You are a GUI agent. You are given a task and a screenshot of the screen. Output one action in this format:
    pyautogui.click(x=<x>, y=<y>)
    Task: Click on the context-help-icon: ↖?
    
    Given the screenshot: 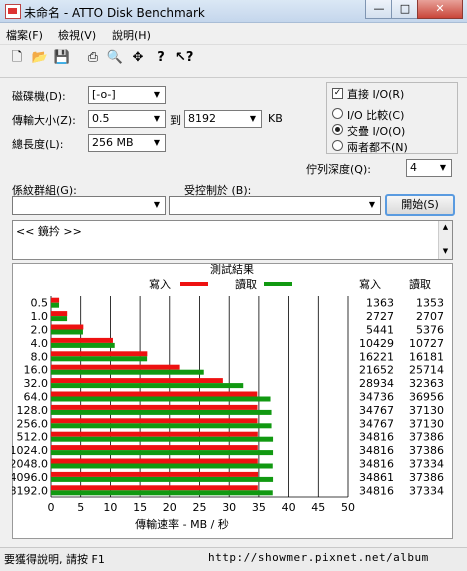 What is the action you would take?
    pyautogui.click(x=184, y=58)
    